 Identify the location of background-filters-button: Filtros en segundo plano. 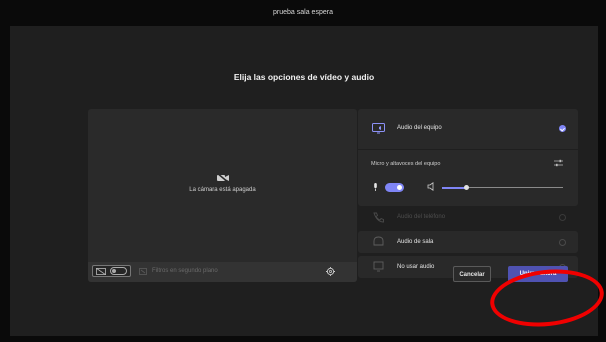
(185, 271).